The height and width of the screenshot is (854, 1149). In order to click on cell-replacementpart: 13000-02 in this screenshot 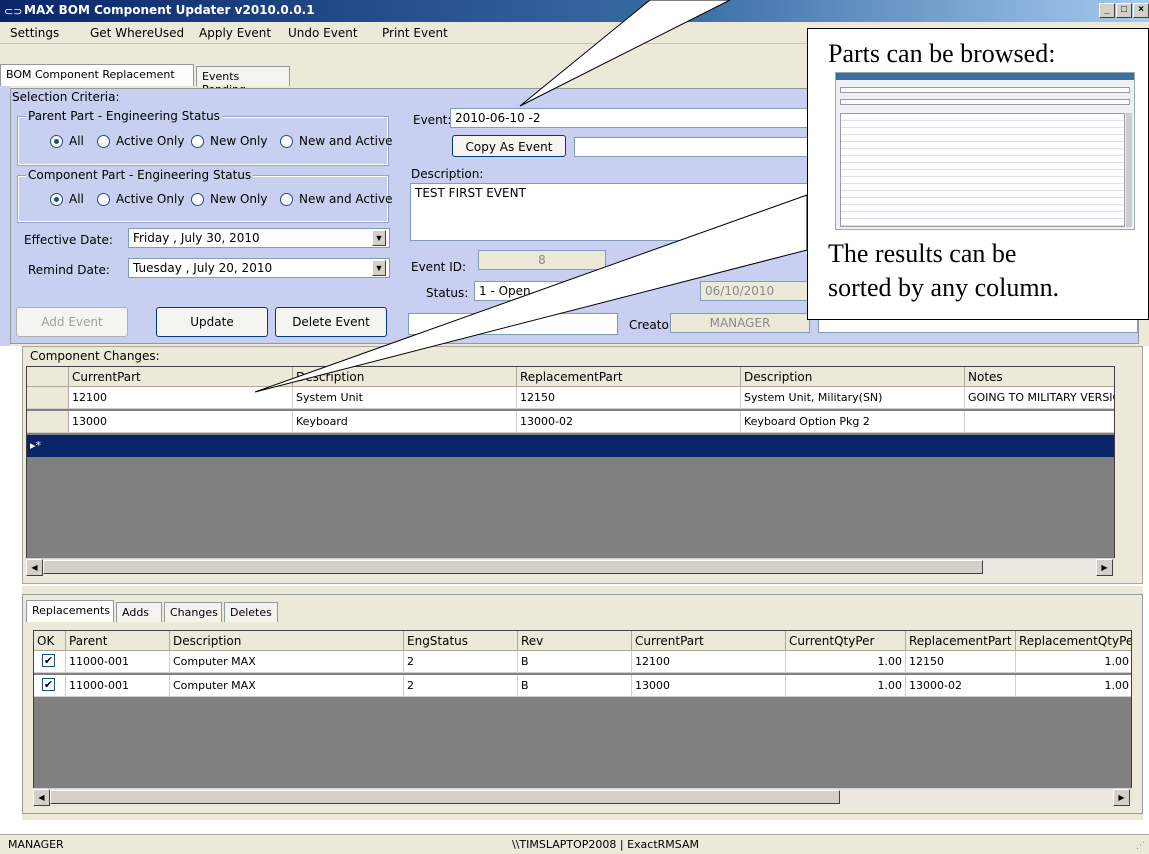, I will do `click(961, 686)`.